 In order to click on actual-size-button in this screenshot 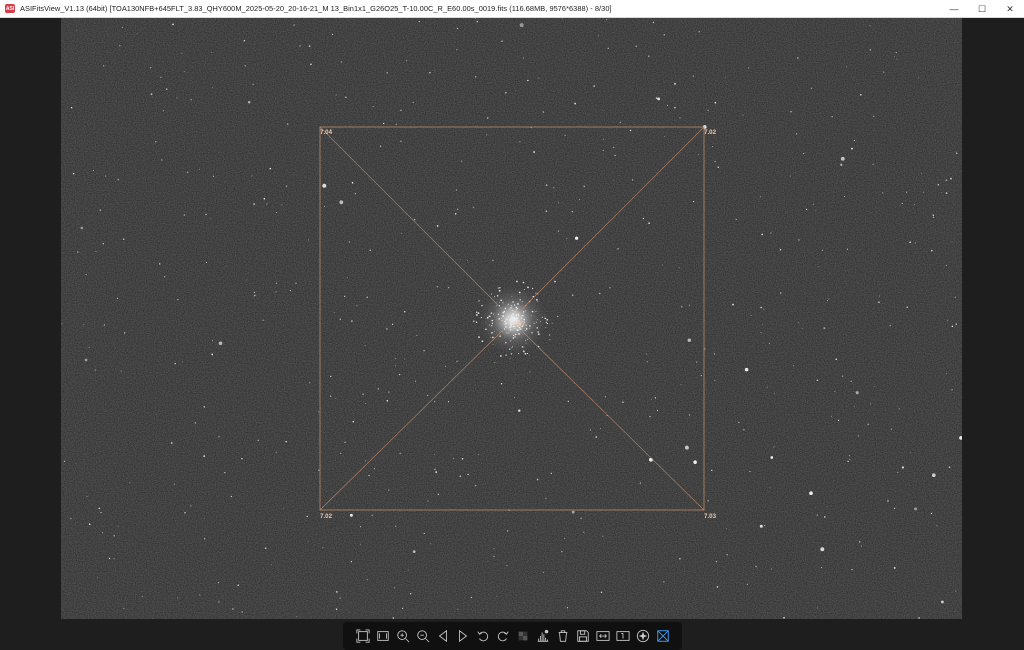, I will do `click(382, 636)`.